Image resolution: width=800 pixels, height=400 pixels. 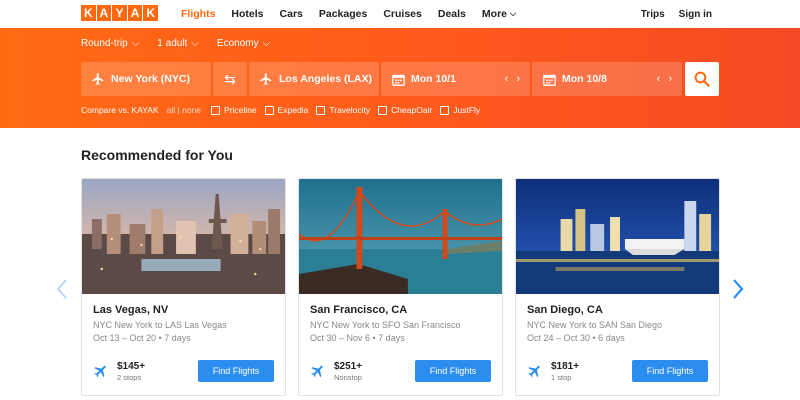 I want to click on destination-name: Las Vegas, NV, so click(x=131, y=310).